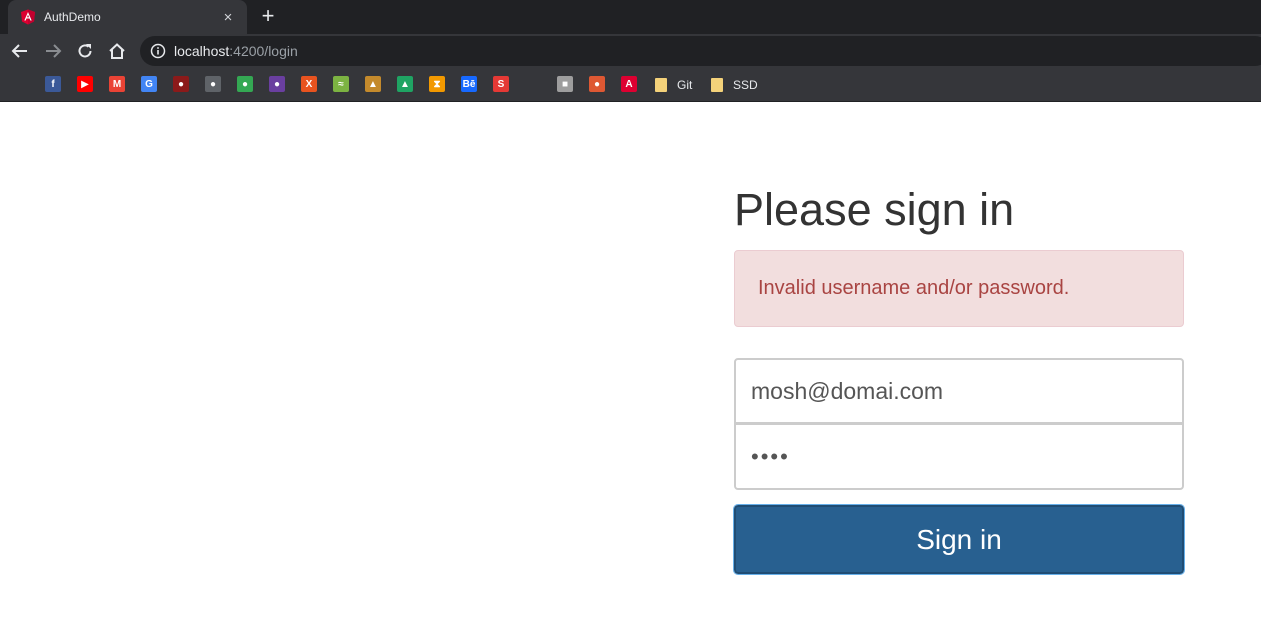  Describe the element at coordinates (149, 84) in the screenshot. I see `bookmark-google-translate-icon: G` at that location.